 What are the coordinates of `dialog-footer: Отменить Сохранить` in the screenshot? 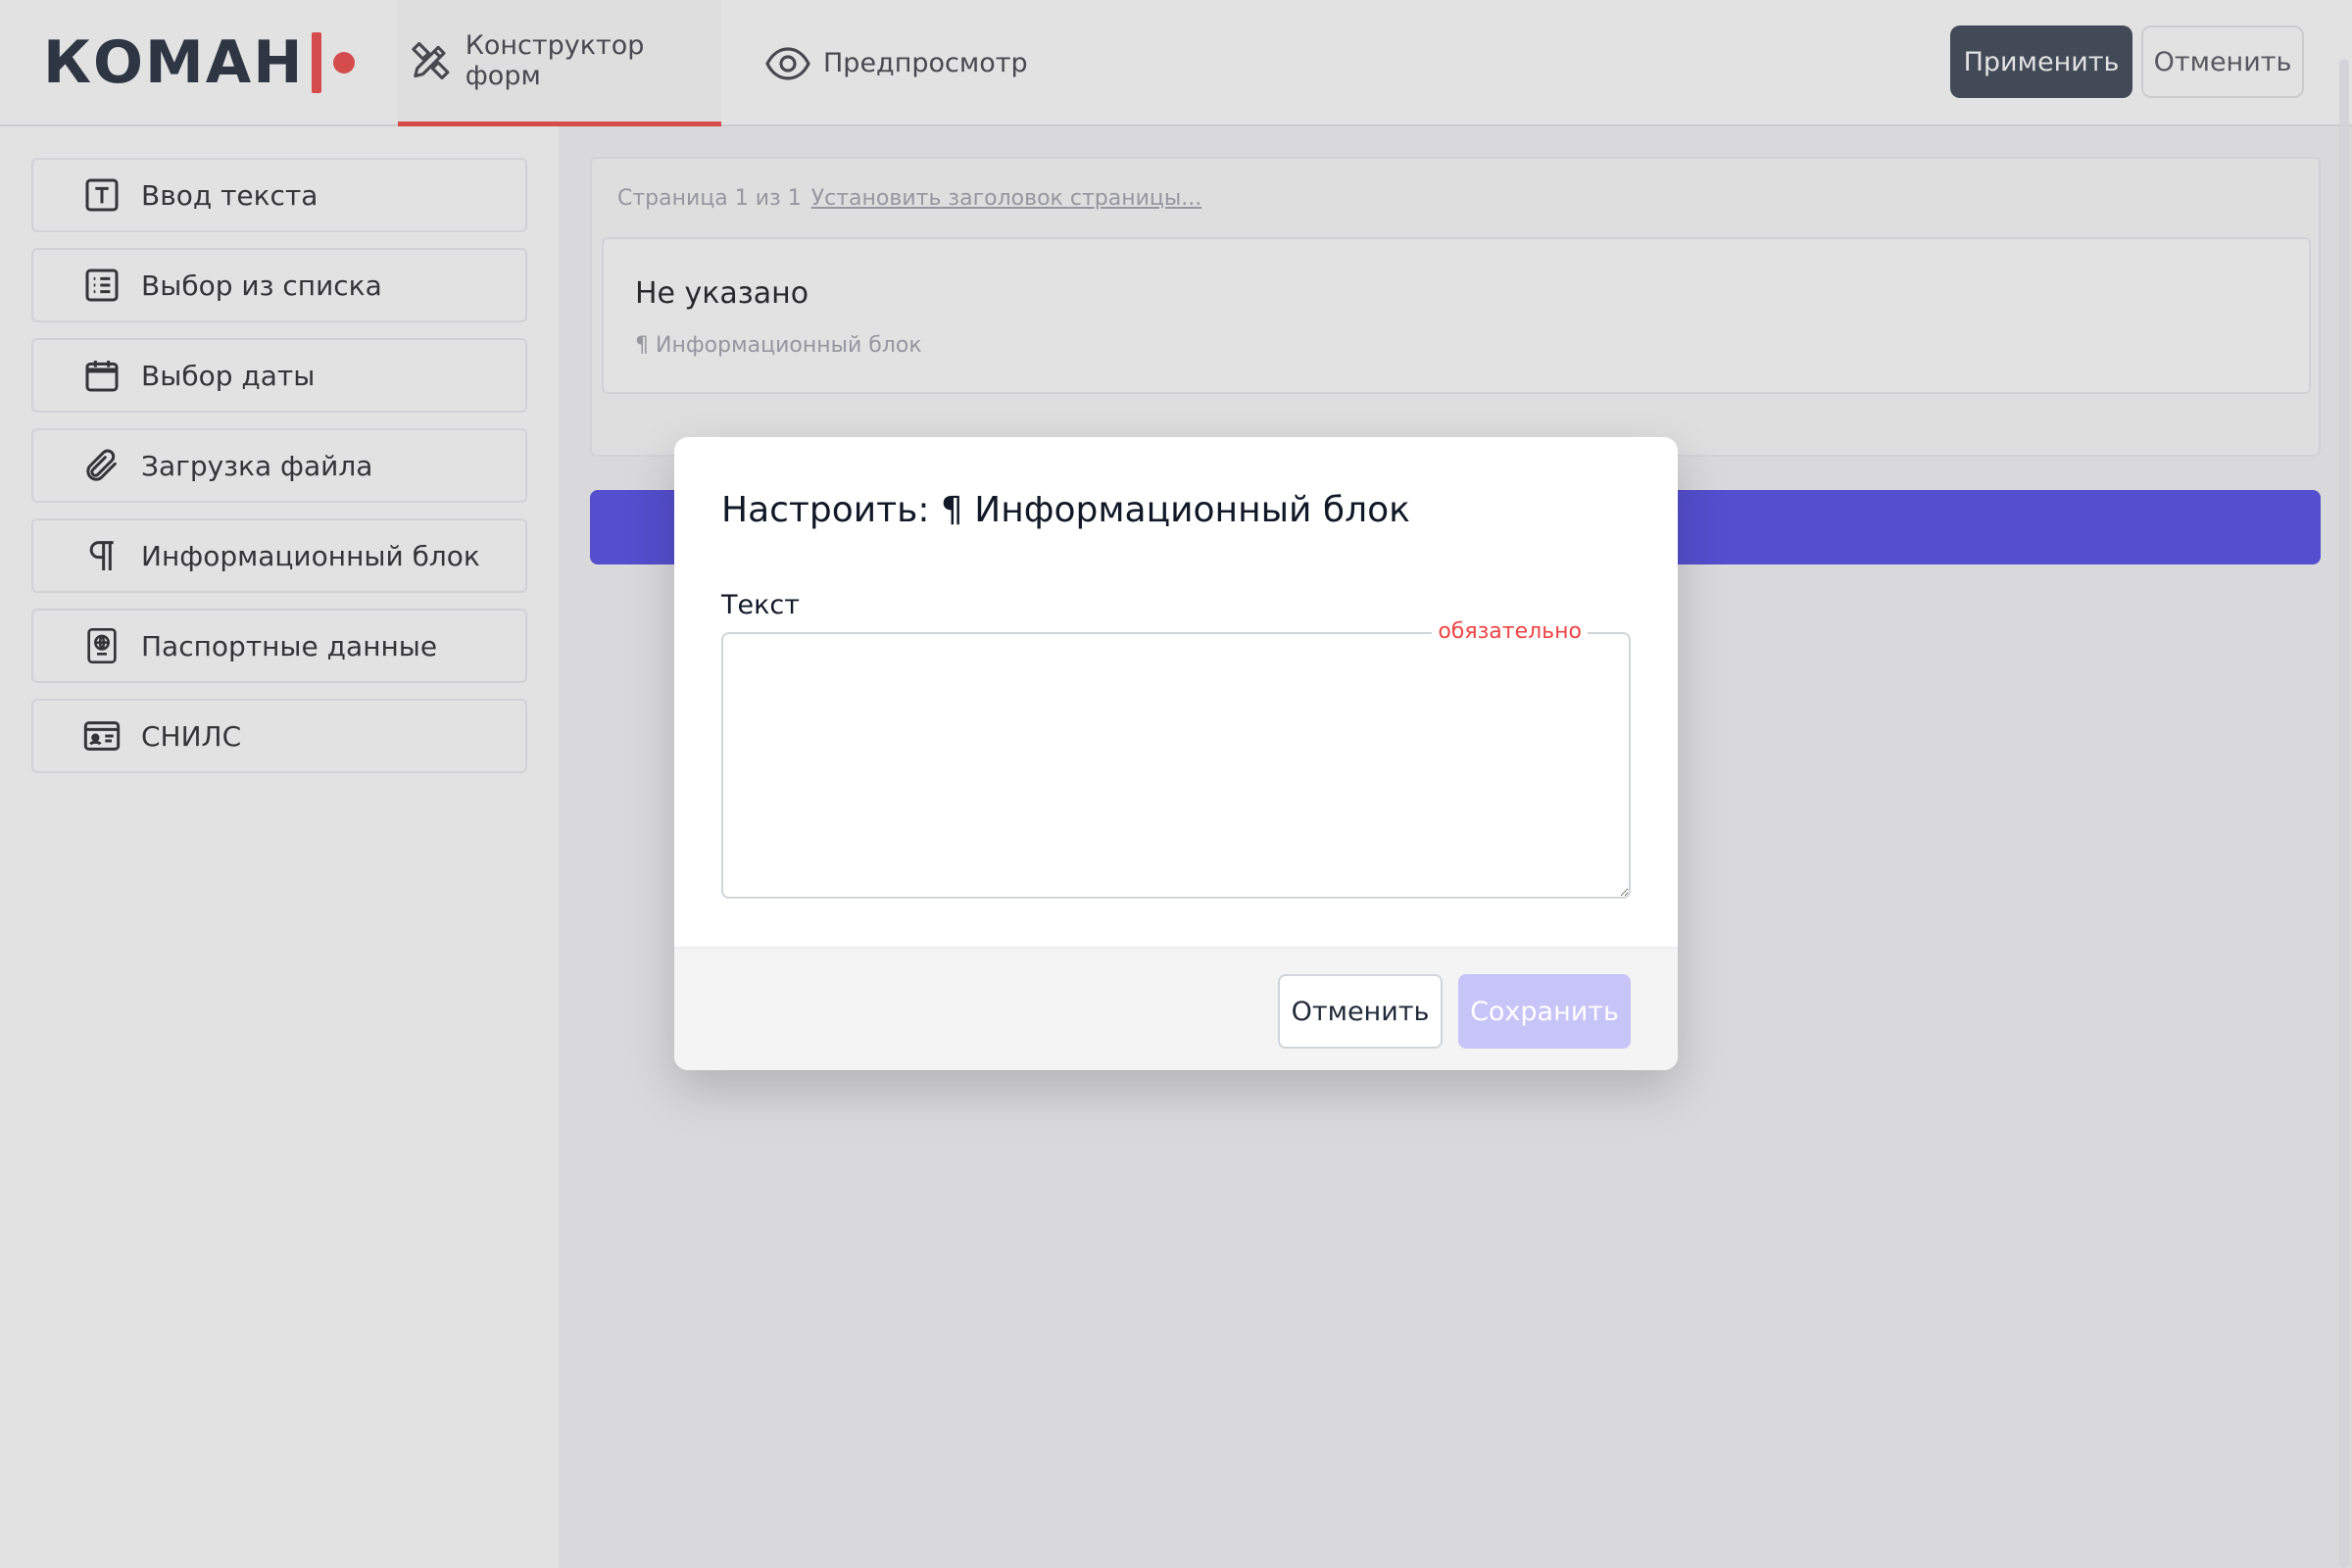 It's located at (1176, 1008).